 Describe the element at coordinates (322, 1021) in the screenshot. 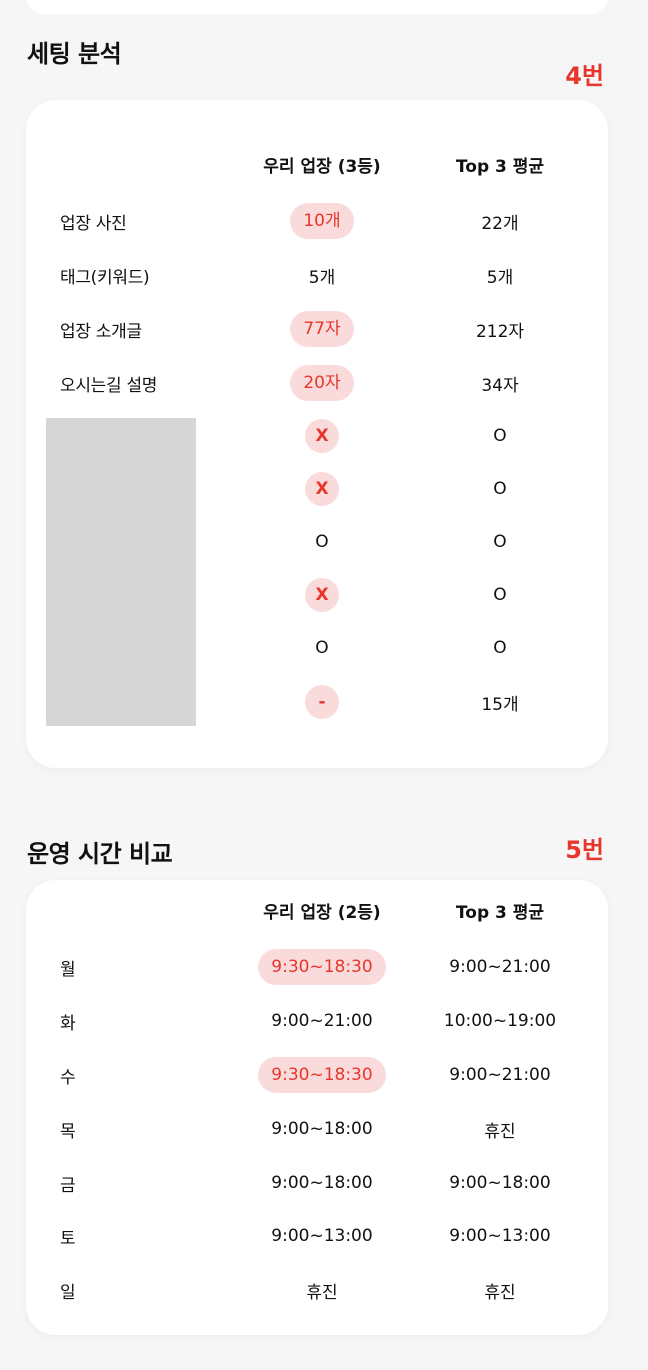

I see `our-hours: 9:00~21:00` at that location.